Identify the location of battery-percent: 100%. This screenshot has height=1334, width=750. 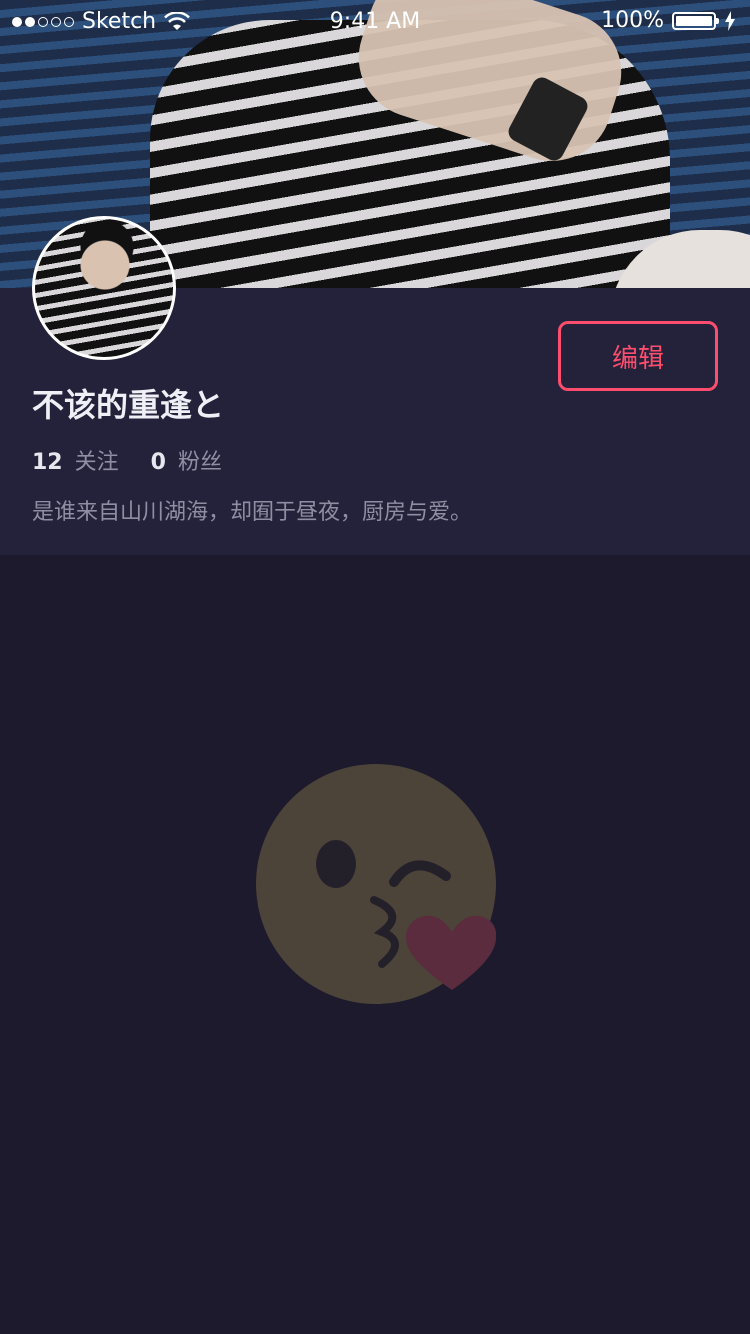
(632, 20).